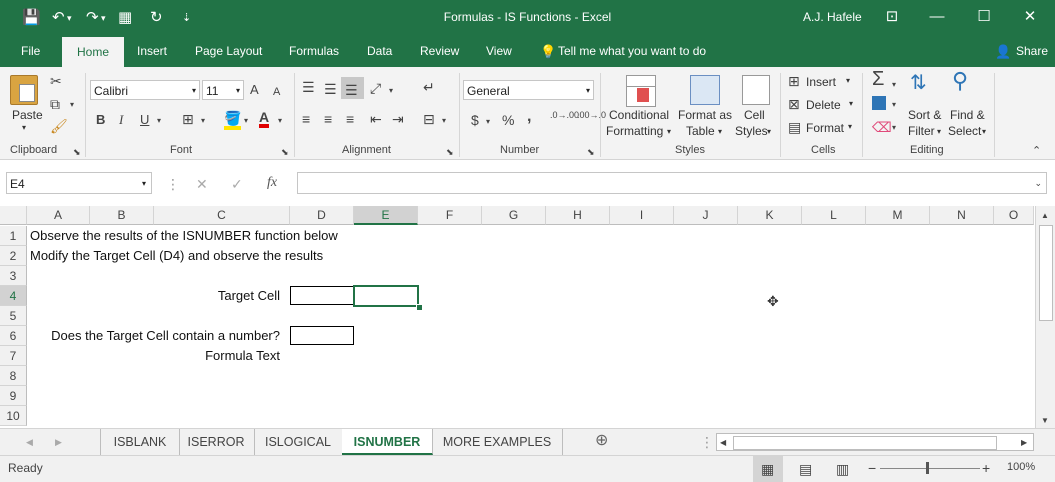 The width and height of the screenshot is (1055, 482). What do you see at coordinates (122, 215) in the screenshot?
I see `column-header-b: B` at bounding box center [122, 215].